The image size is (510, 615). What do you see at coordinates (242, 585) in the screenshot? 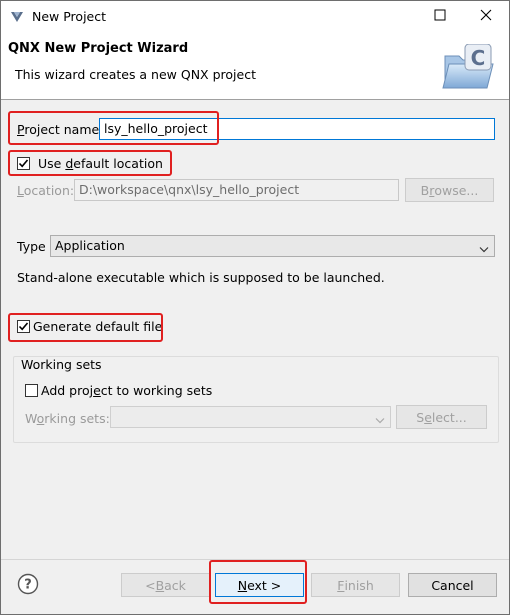
I see `next-mnemonic: N` at bounding box center [242, 585].